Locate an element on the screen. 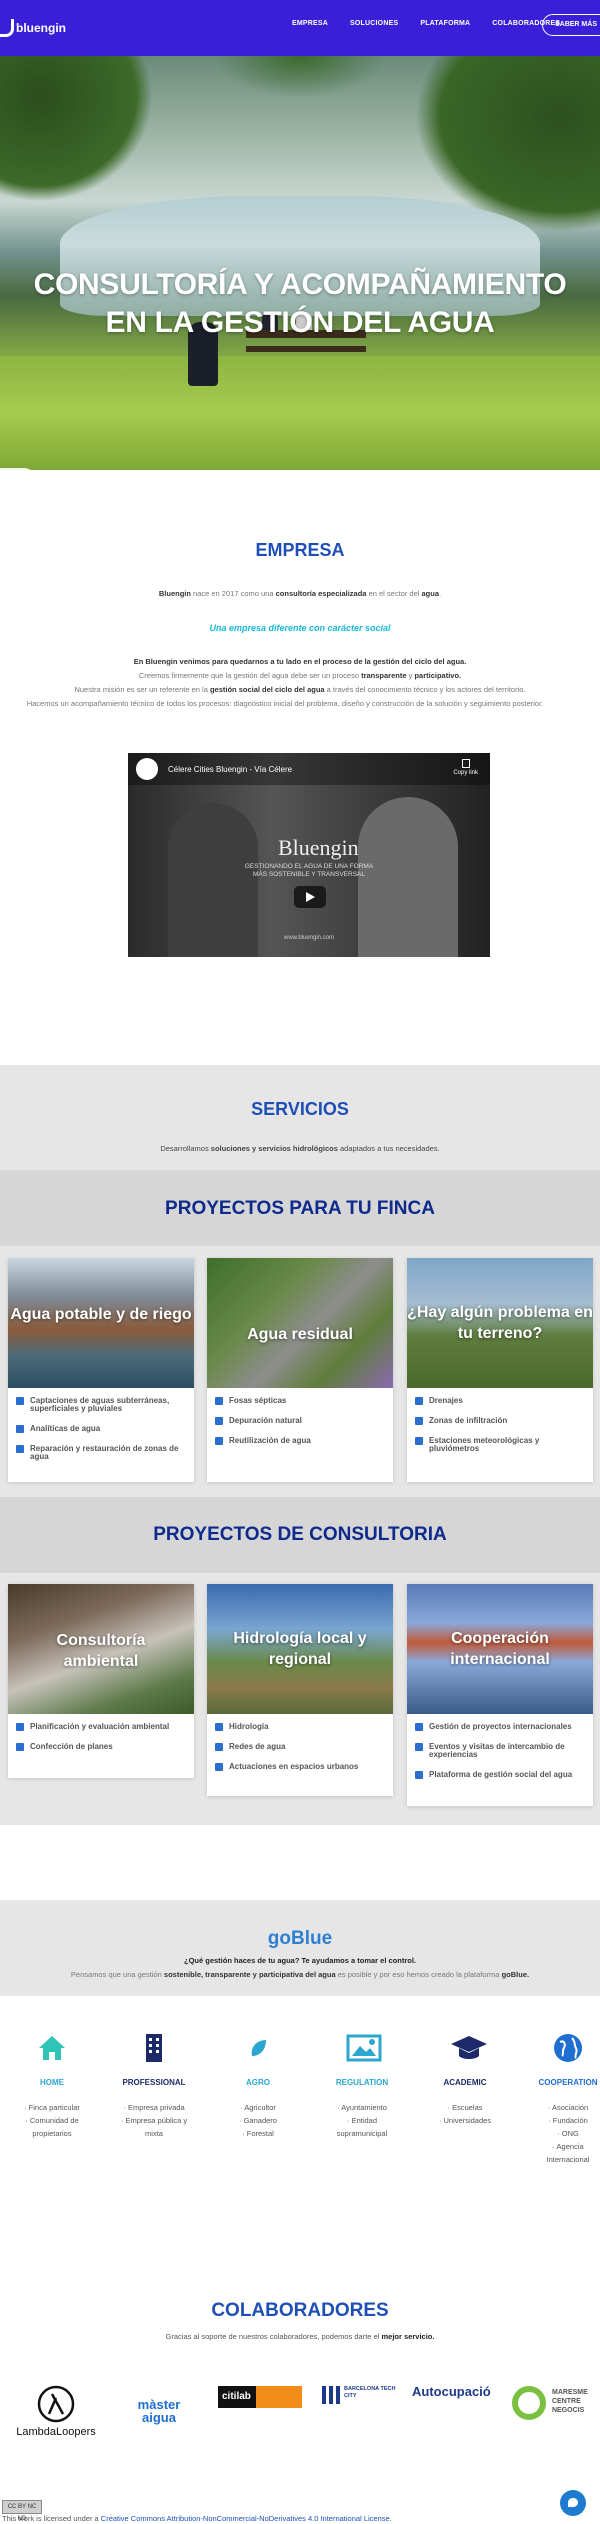 Image resolution: width=600 pixels, height=2524 pixels. category-label: AGRO is located at coordinates (258, 2082).